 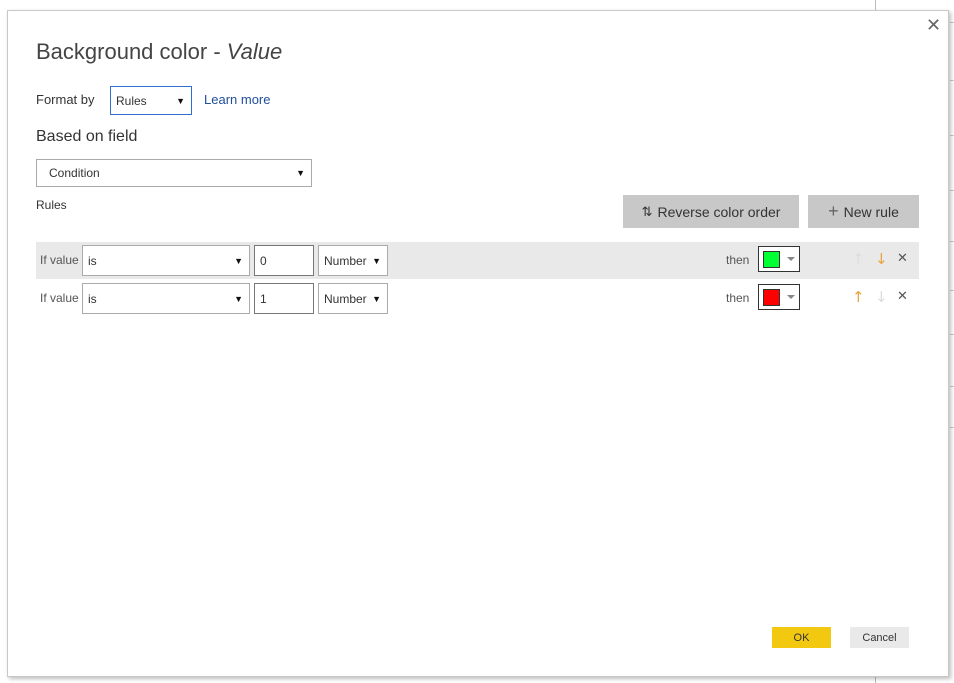 I want to click on title-field: Value, so click(x=254, y=51).